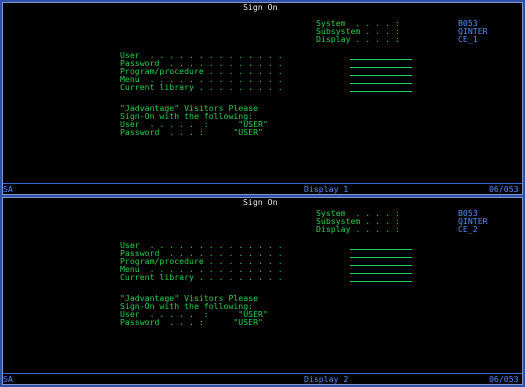 The height and width of the screenshot is (387, 525). I want to click on display-value: CE_2, so click(468, 229).